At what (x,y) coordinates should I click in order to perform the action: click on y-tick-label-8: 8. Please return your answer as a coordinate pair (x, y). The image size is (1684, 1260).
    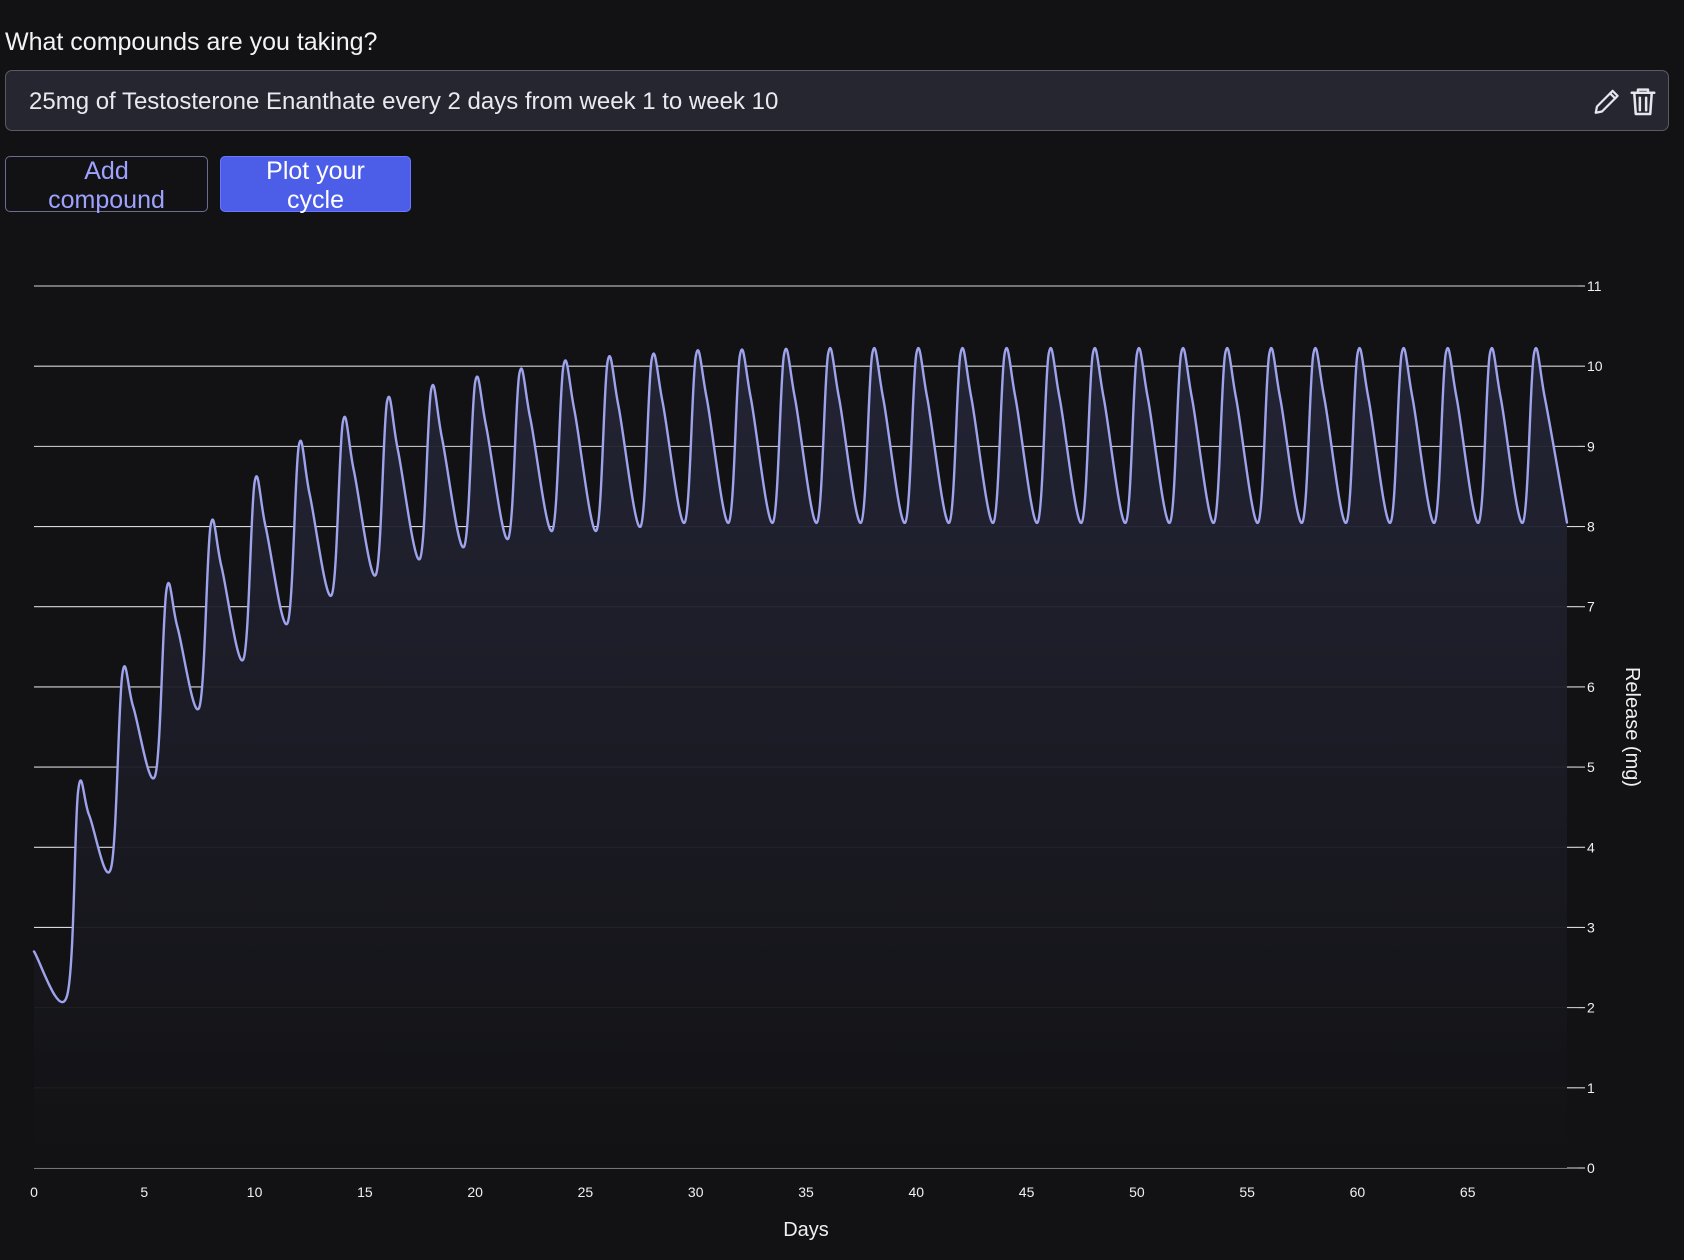
    Looking at the image, I should click on (1591, 527).